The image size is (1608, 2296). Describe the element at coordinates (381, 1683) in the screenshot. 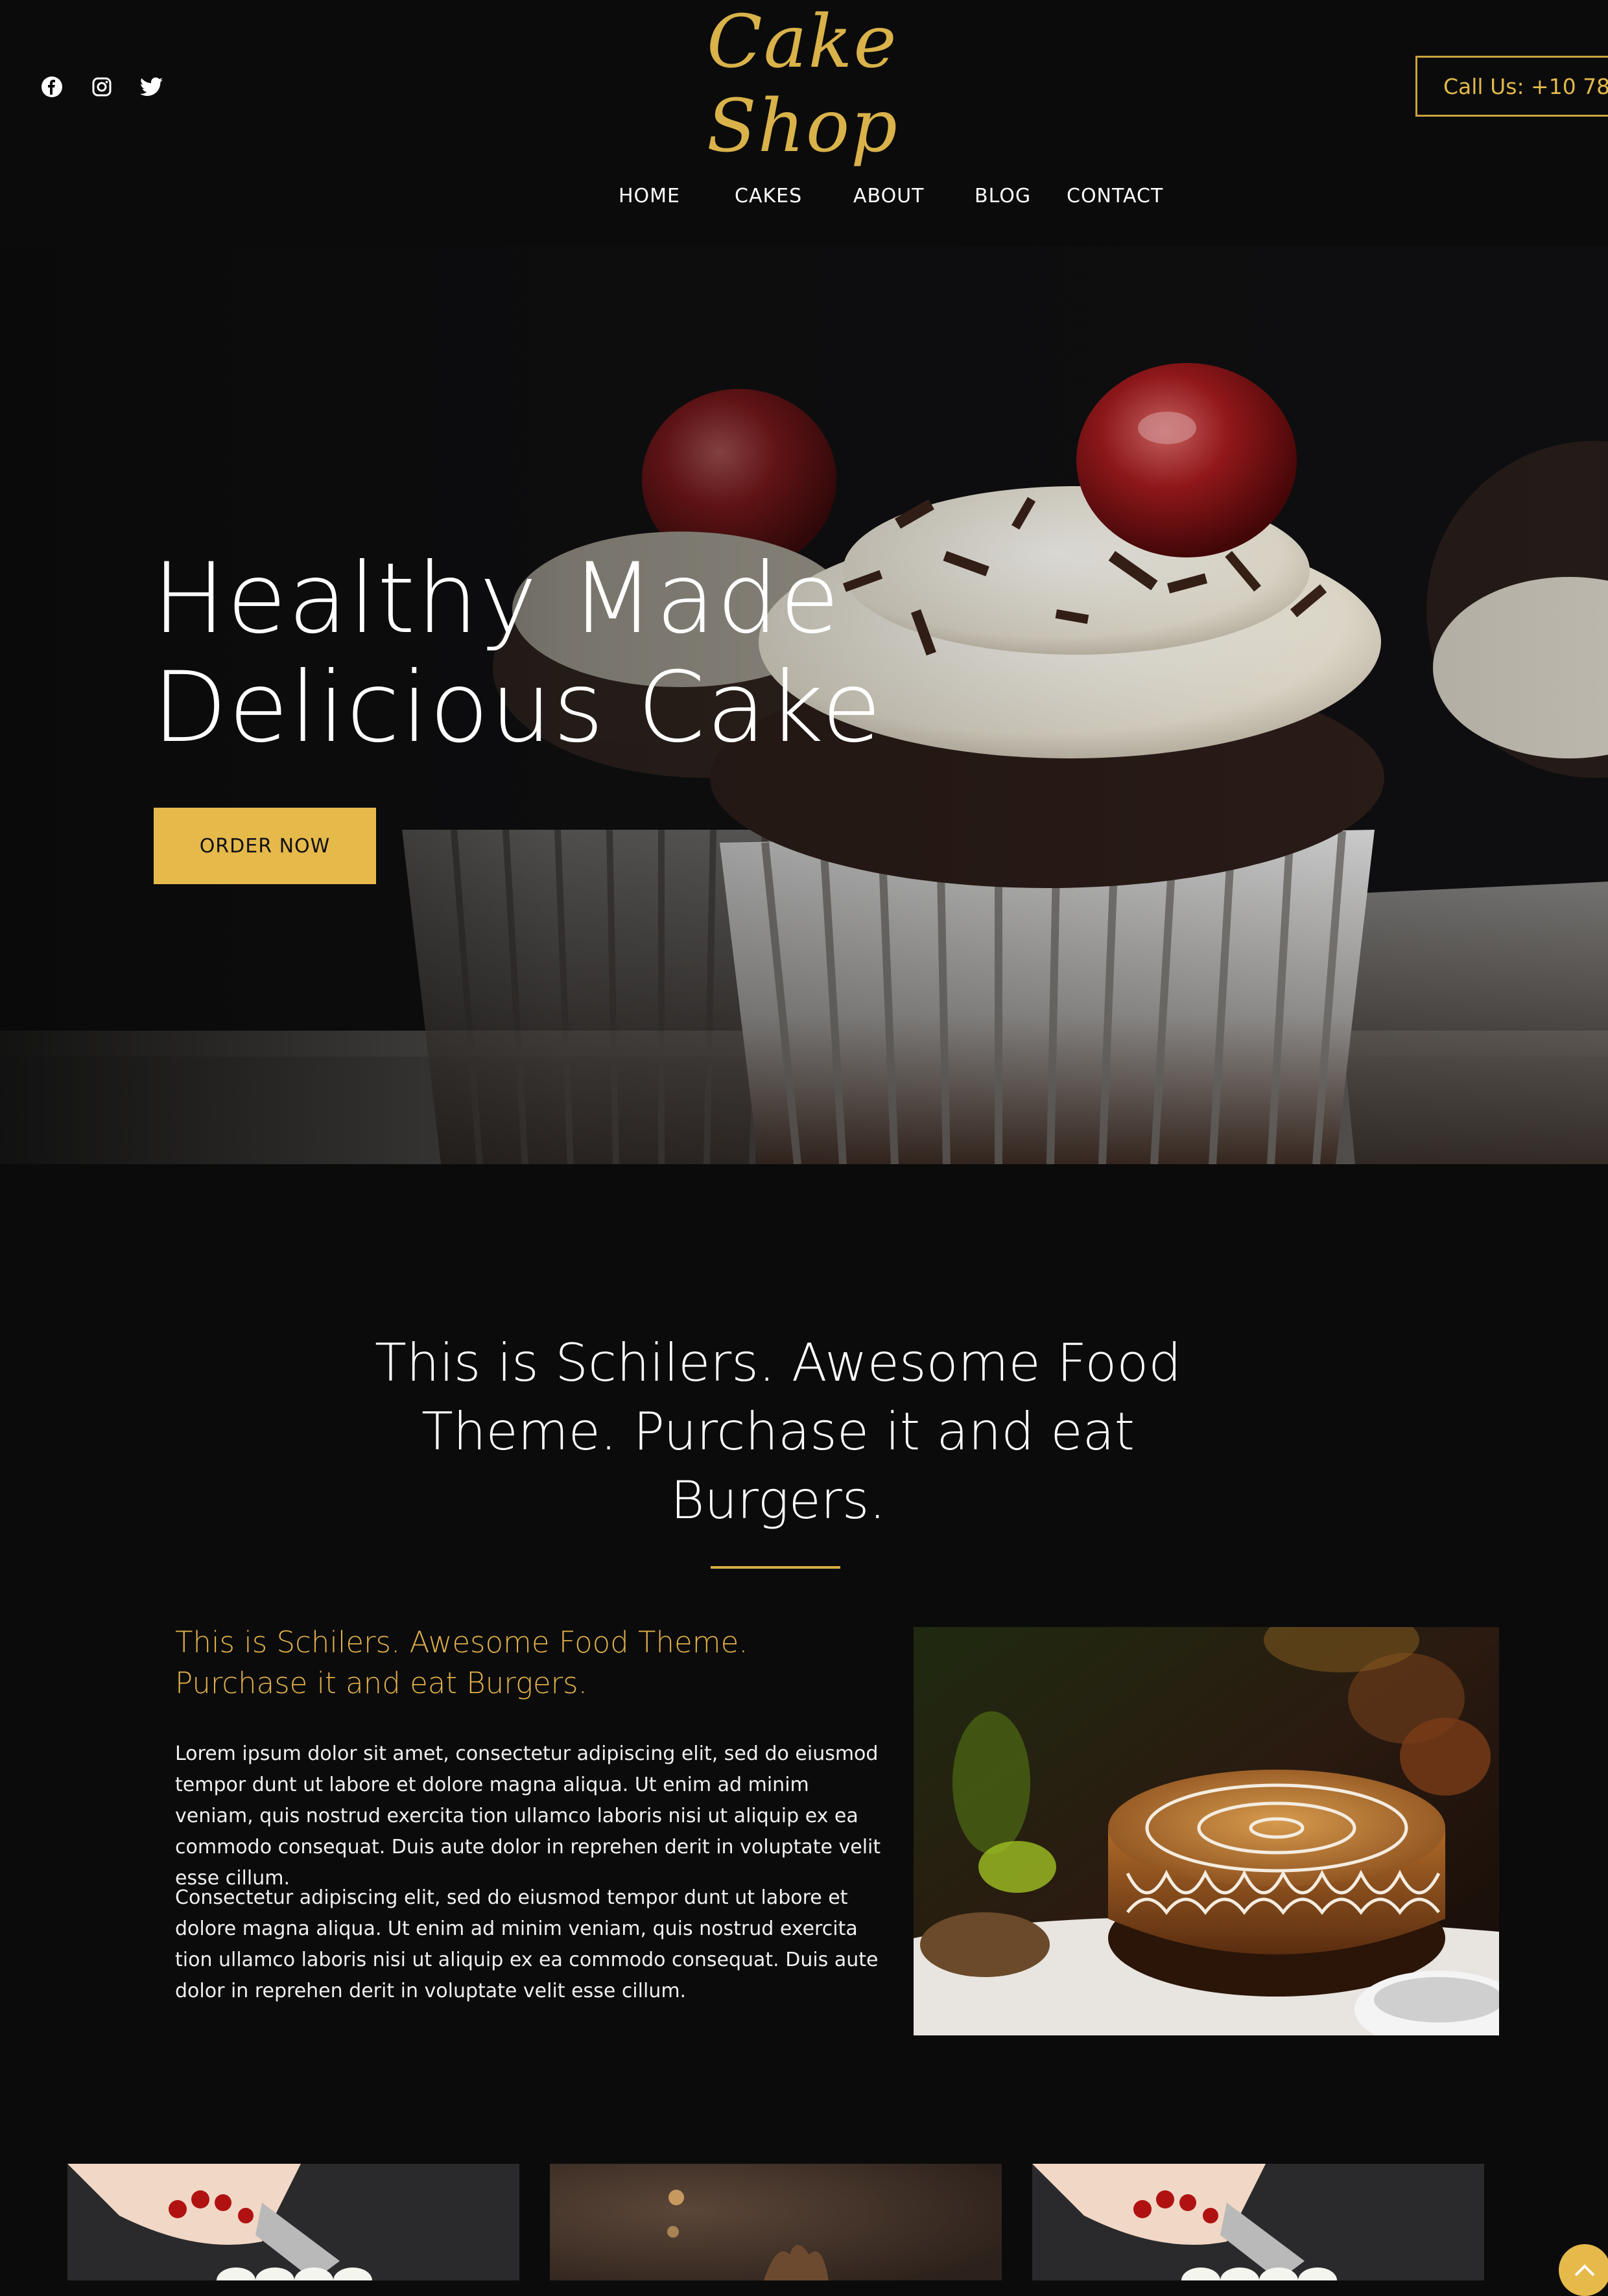

I see `about-subheading-line2: Purchase it and eat Burgers.` at that location.